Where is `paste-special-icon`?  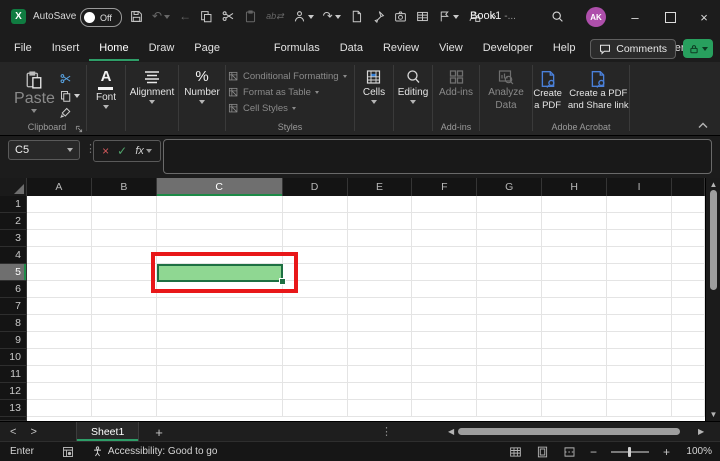
paste-special-icon is located at coordinates (250, 16).